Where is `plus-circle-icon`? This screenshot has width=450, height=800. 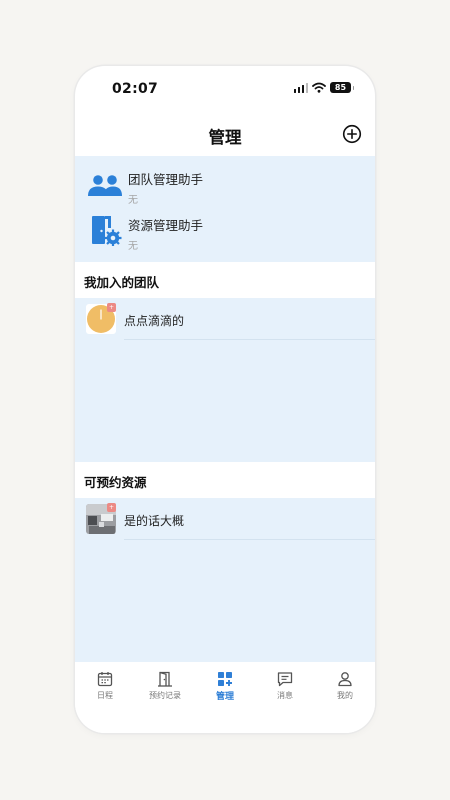
plus-circle-icon is located at coordinates (352, 134).